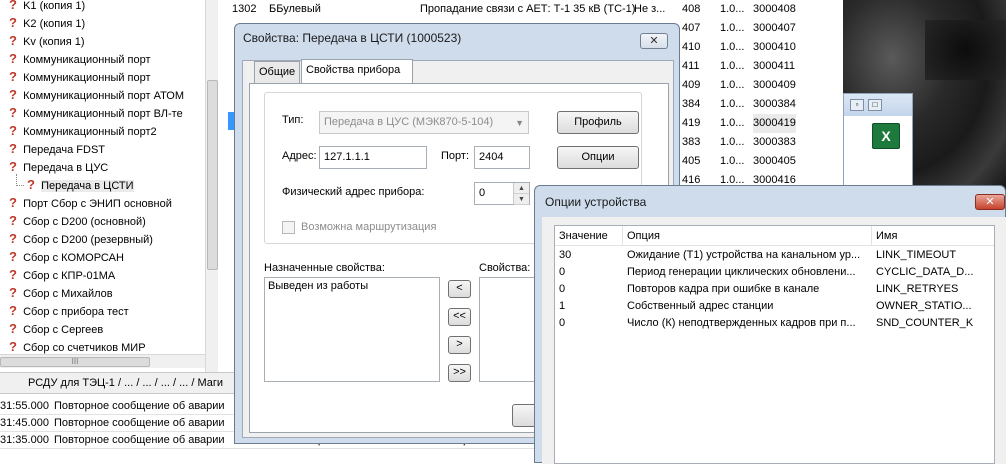  I want to click on tree-item: ? Передача FDST, so click(55, 149).